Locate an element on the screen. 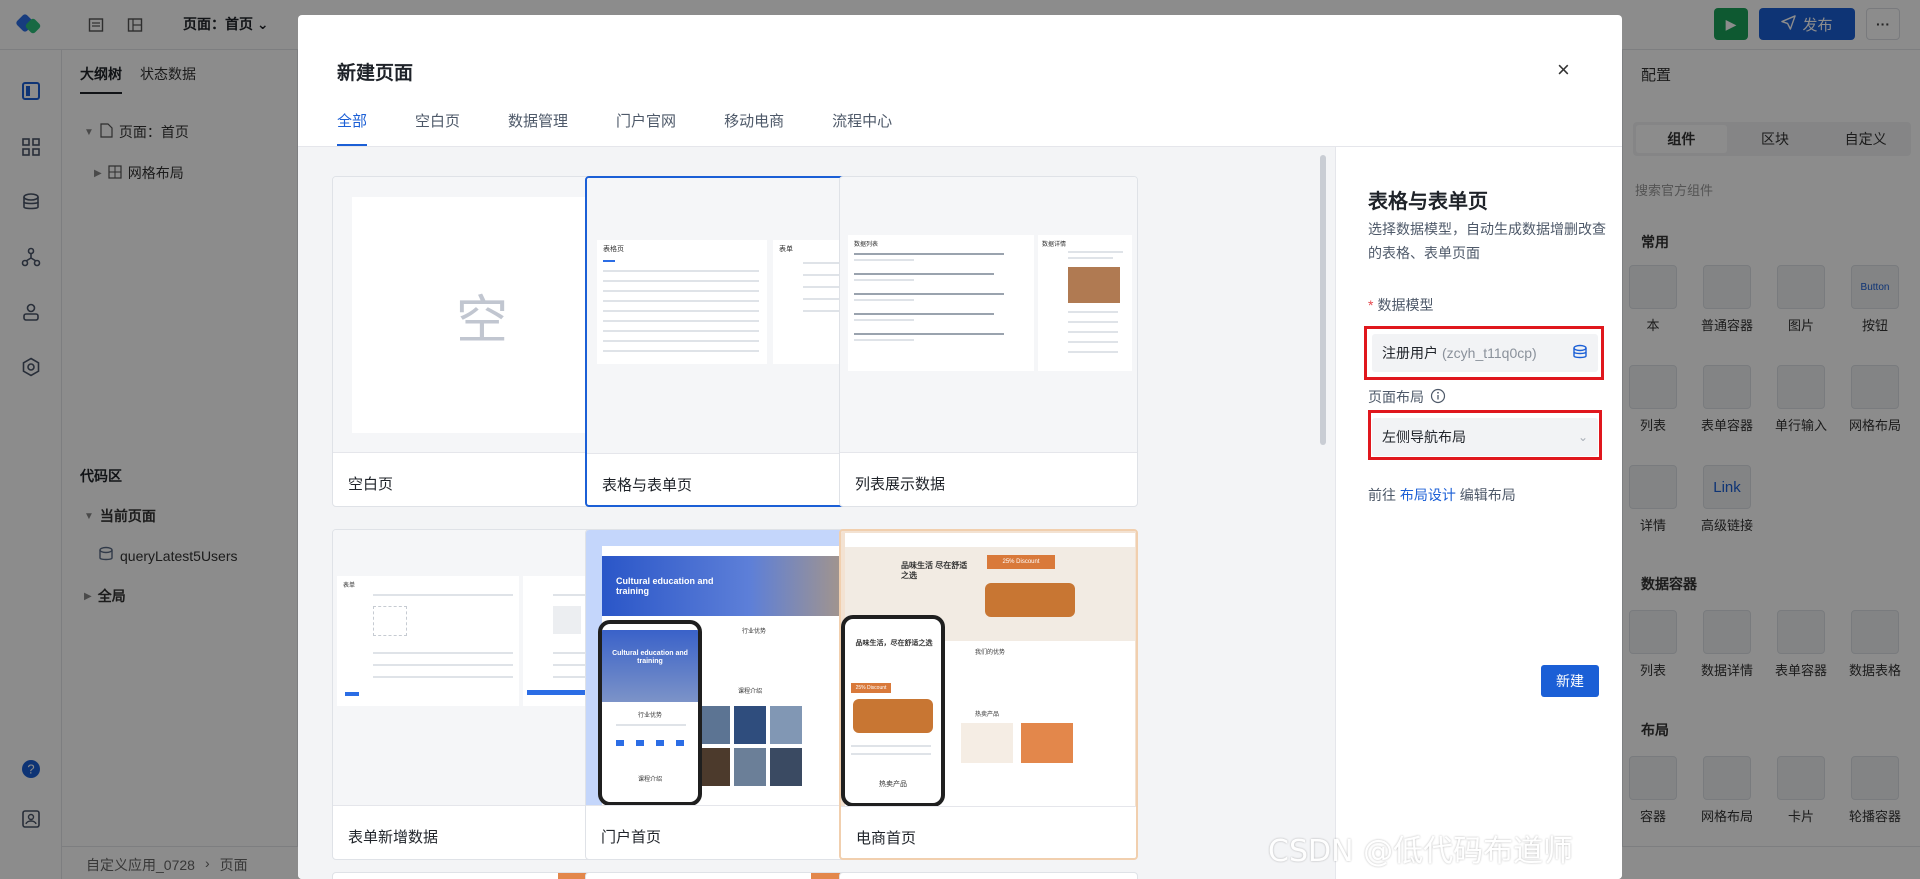 Image resolution: width=1920 pixels, height=879 pixels. mini-list-title: 数据列表 is located at coordinates (866, 245).